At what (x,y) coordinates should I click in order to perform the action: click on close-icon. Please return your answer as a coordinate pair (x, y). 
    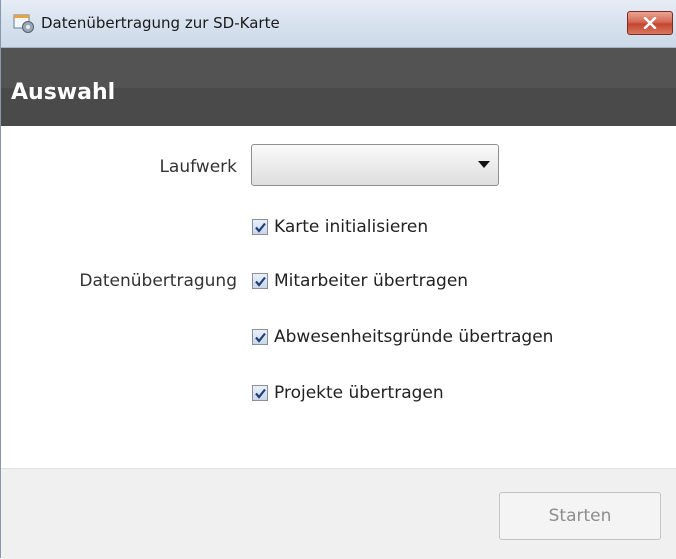
    Looking at the image, I should click on (650, 23).